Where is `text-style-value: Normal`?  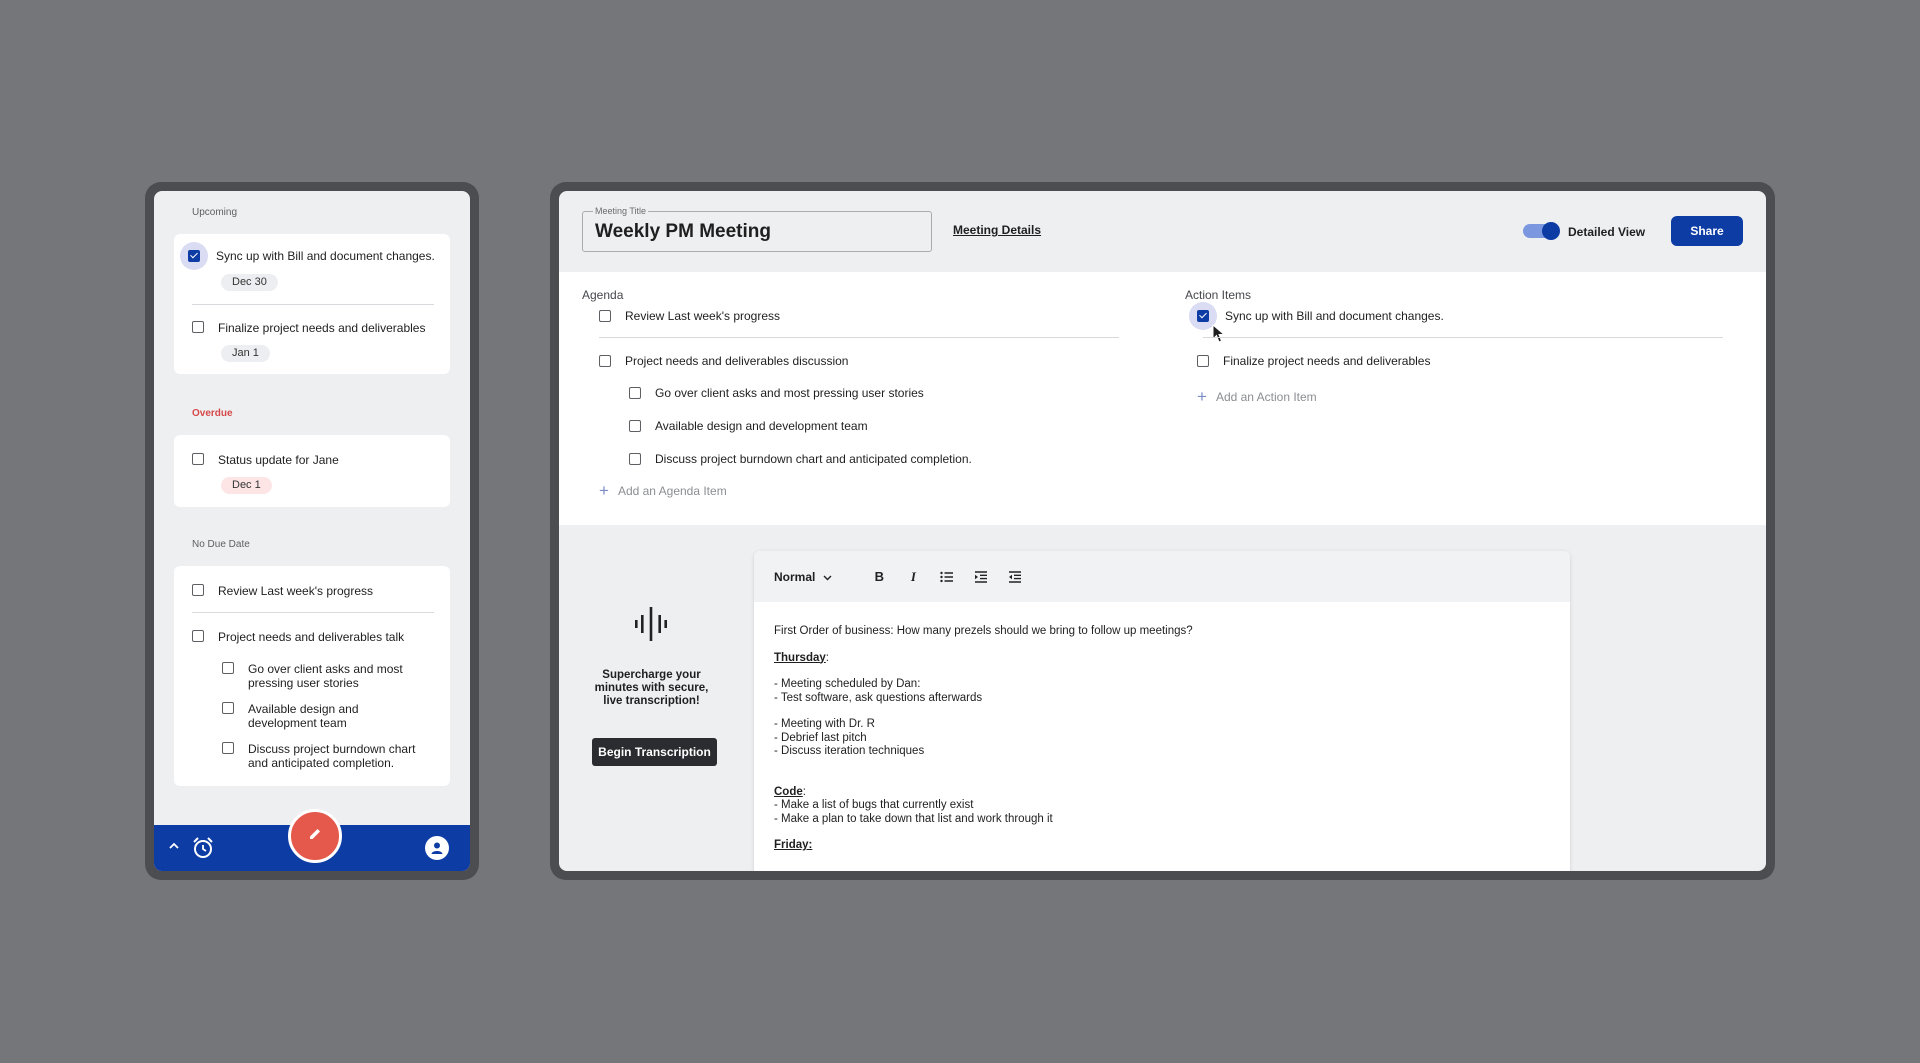 text-style-value: Normal is located at coordinates (795, 576).